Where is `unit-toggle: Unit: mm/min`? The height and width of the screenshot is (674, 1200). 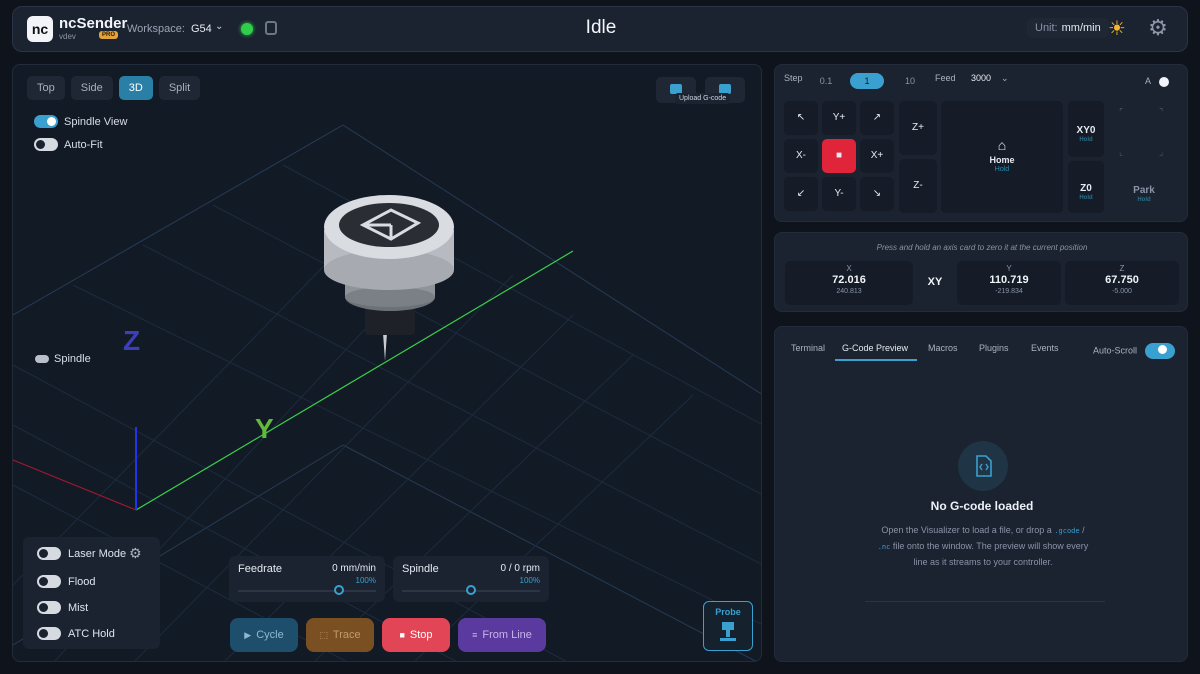 unit-toggle: Unit: mm/min is located at coordinates (1068, 28).